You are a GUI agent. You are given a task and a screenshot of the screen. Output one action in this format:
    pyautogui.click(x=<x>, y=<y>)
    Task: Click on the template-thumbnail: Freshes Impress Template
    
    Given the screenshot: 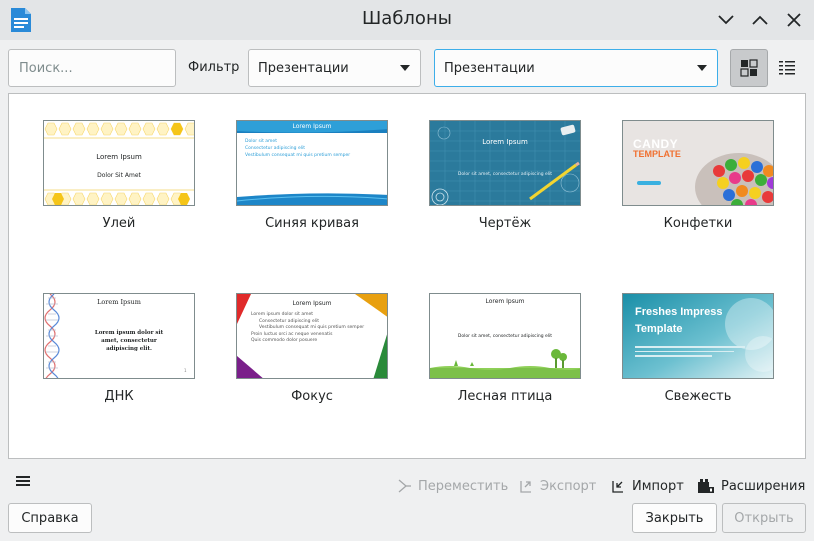 What is the action you would take?
    pyautogui.click(x=698, y=336)
    